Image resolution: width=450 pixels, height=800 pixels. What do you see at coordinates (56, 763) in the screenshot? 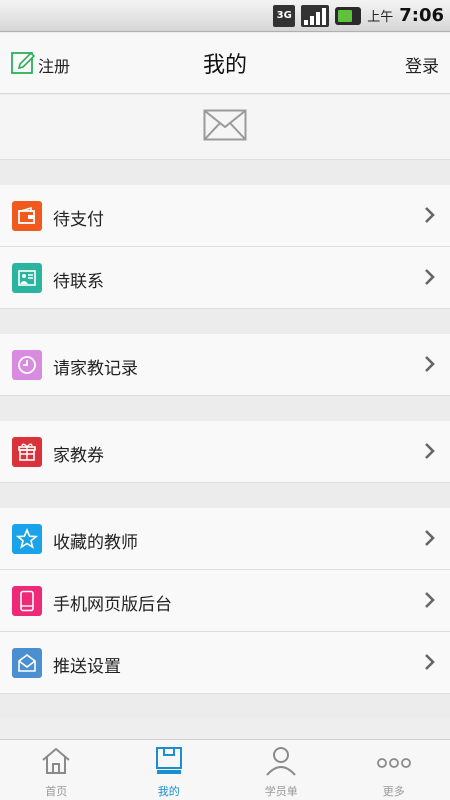
I see `home-icon` at bounding box center [56, 763].